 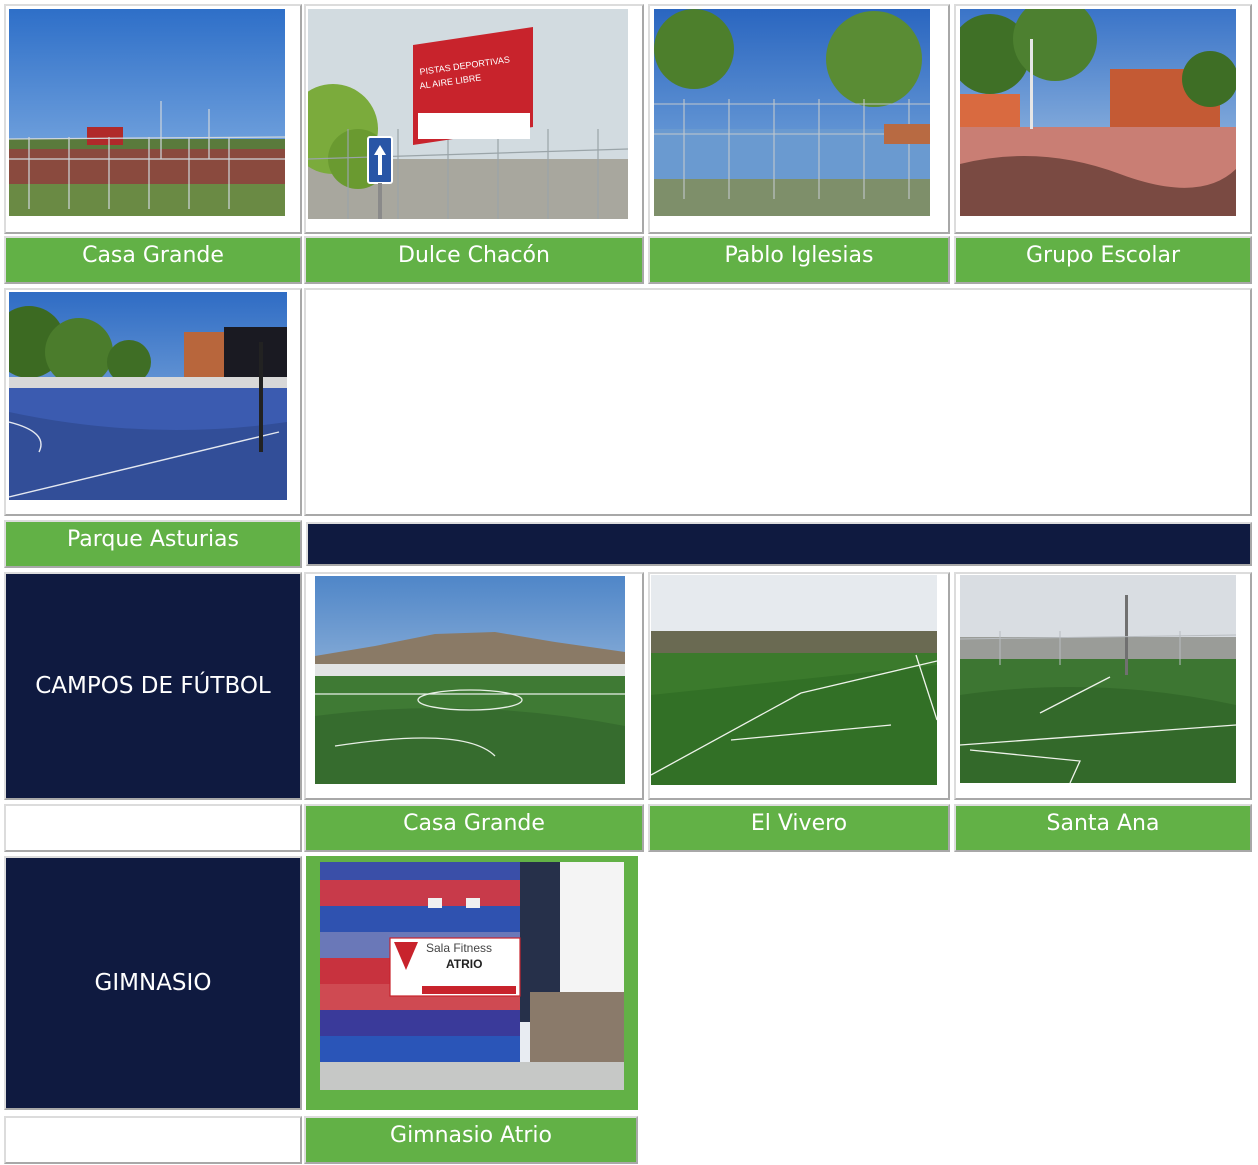 I want to click on section-campos-de-futbol: CAMPOS DE FÚTBOL, so click(x=153, y=686).